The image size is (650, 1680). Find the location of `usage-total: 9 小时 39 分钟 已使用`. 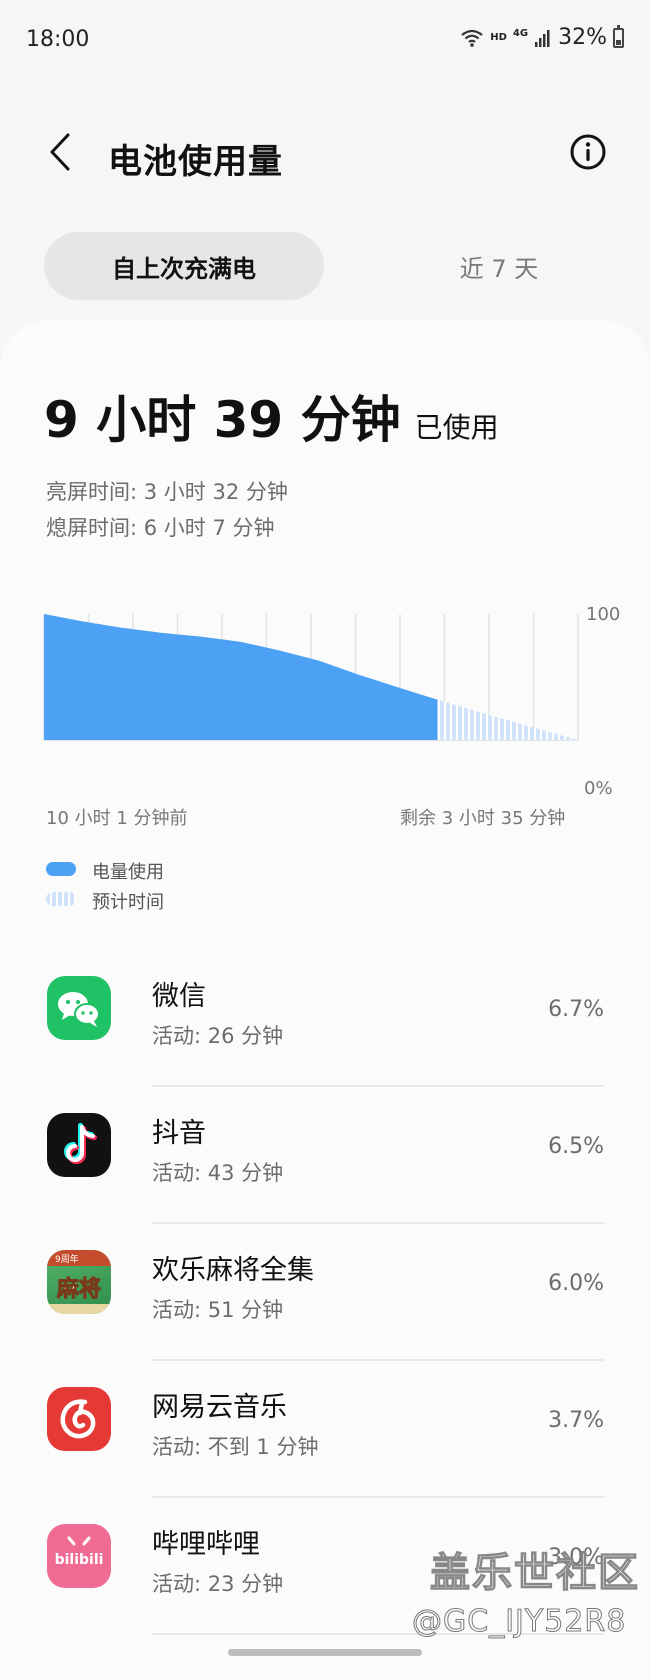

usage-total: 9 小时 39 分钟 已使用 is located at coordinates (271, 416).